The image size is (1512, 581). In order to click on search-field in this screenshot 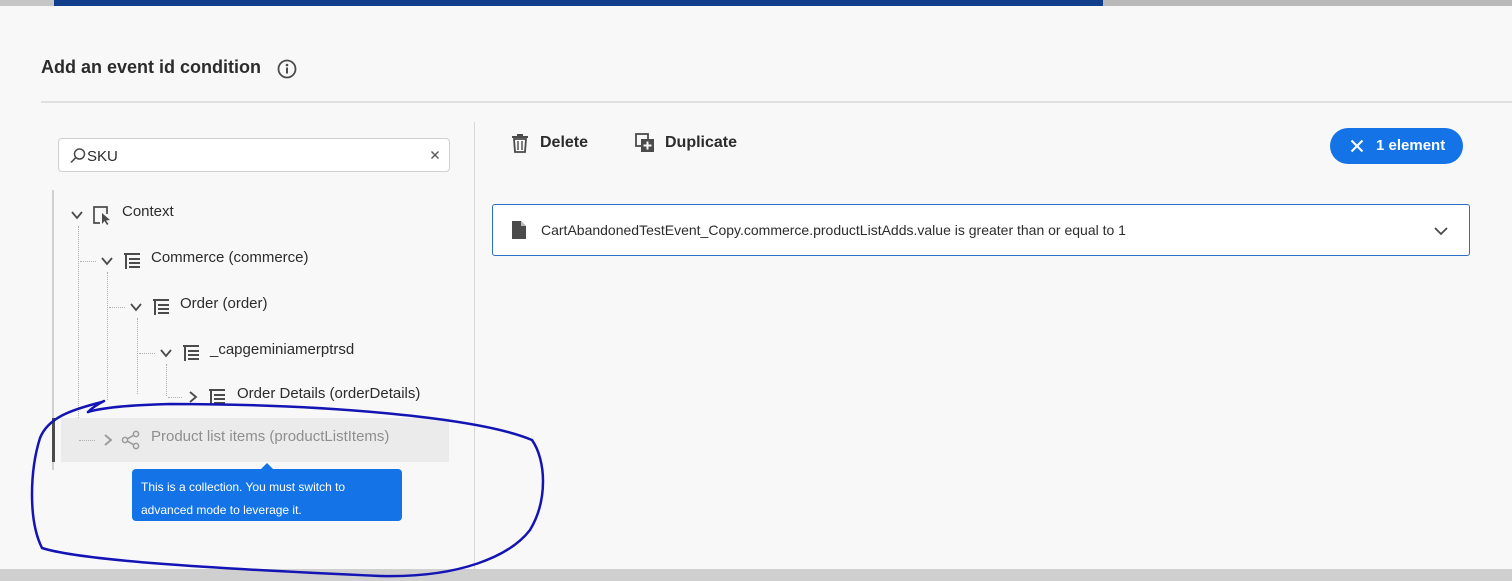, I will do `click(254, 155)`.